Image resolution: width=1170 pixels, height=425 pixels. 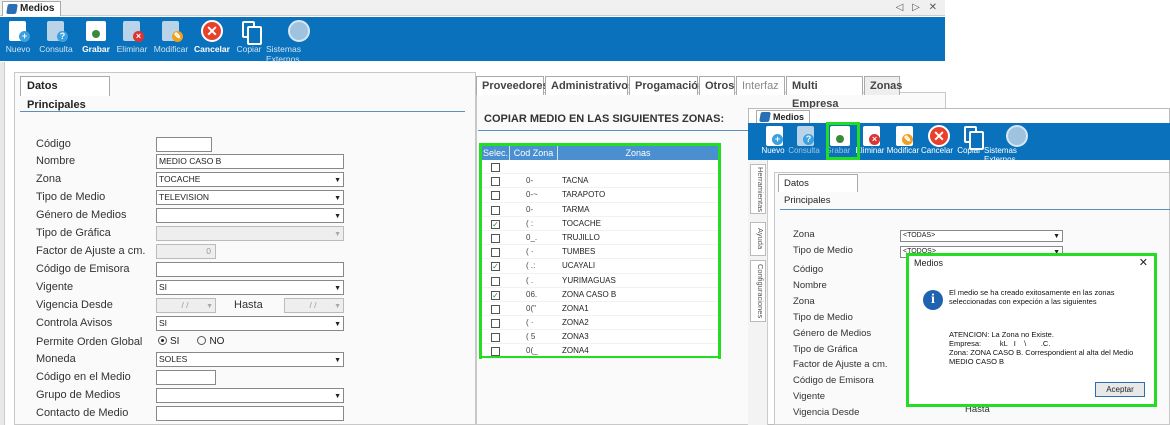 What do you see at coordinates (496, 153) in the screenshot?
I see `header-selec: Selec.` at bounding box center [496, 153].